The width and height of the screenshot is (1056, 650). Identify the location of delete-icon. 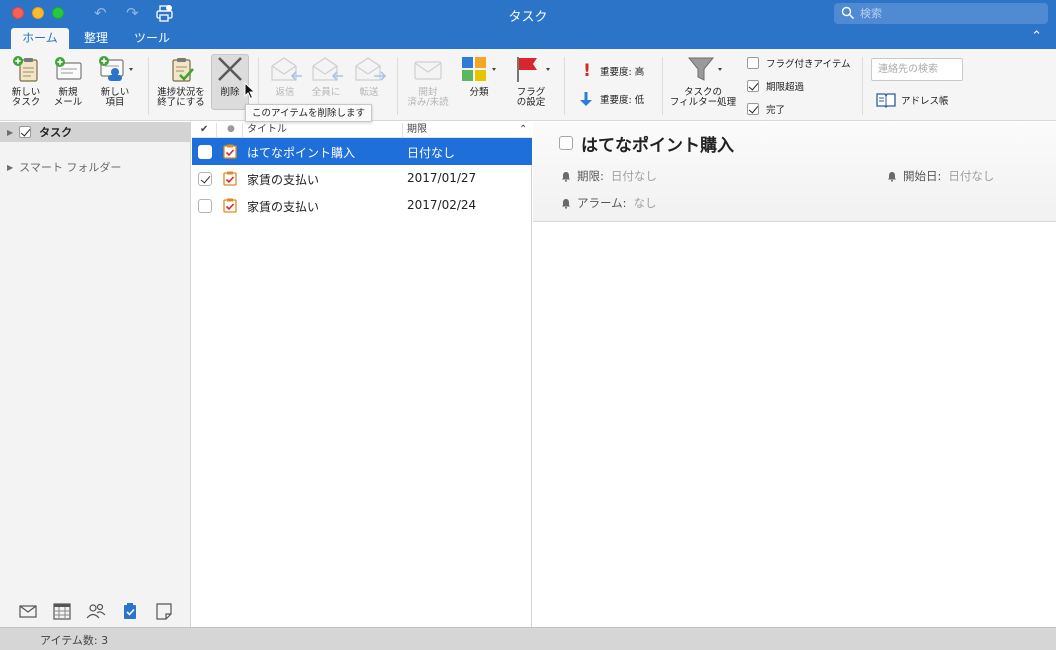
(230, 69).